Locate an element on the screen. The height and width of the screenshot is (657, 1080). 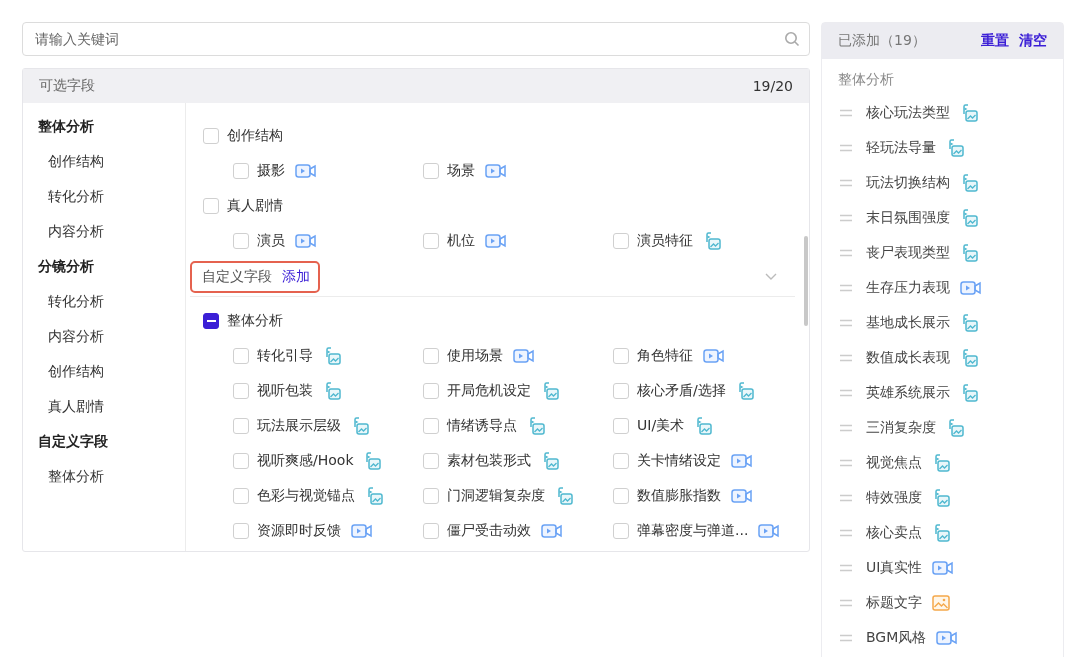
group-label: 创作结构 is located at coordinates (255, 135).